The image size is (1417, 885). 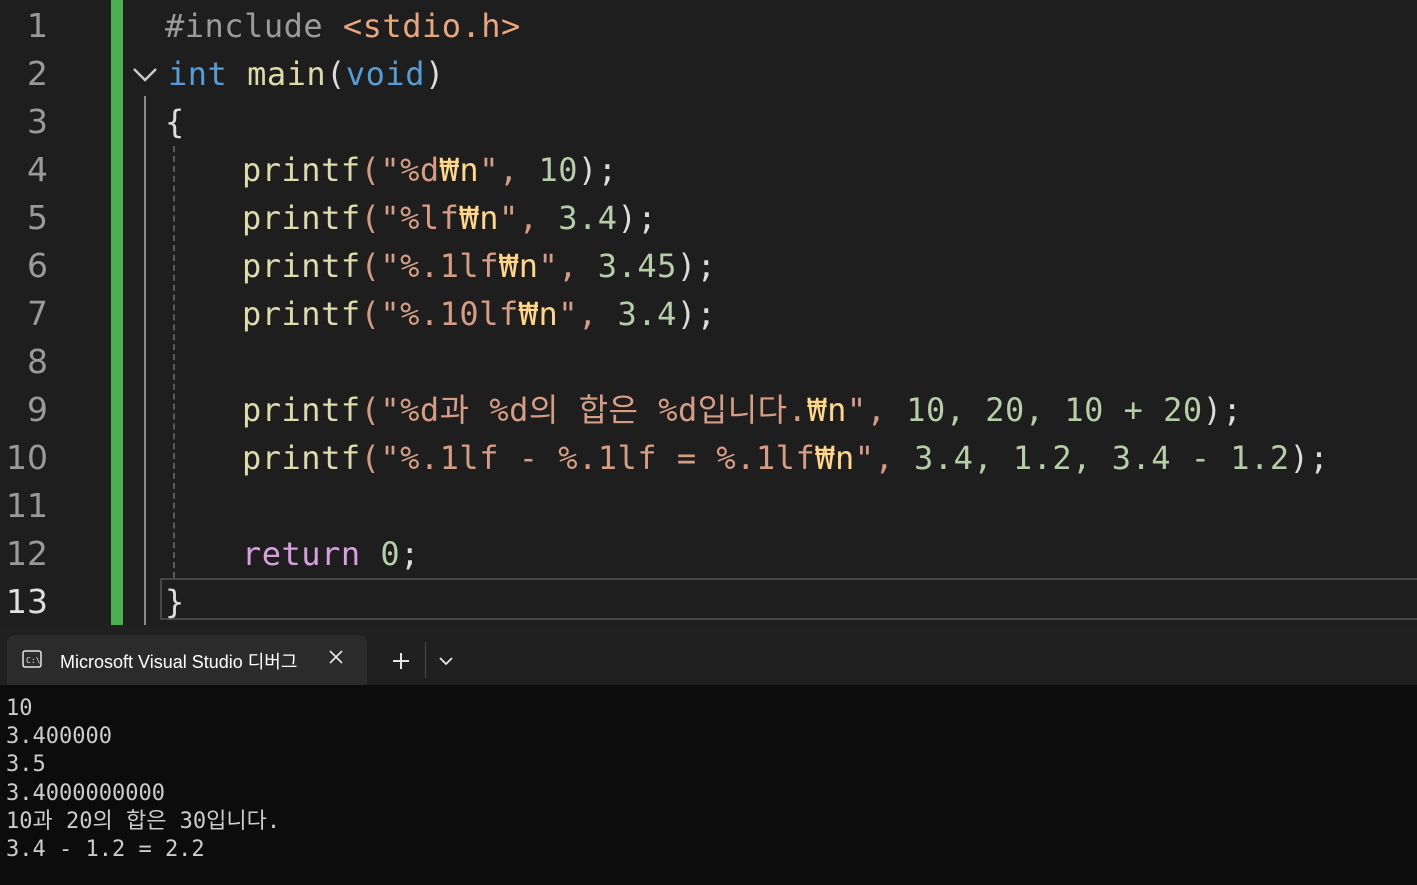 I want to click on line-number: 7, so click(x=37, y=313).